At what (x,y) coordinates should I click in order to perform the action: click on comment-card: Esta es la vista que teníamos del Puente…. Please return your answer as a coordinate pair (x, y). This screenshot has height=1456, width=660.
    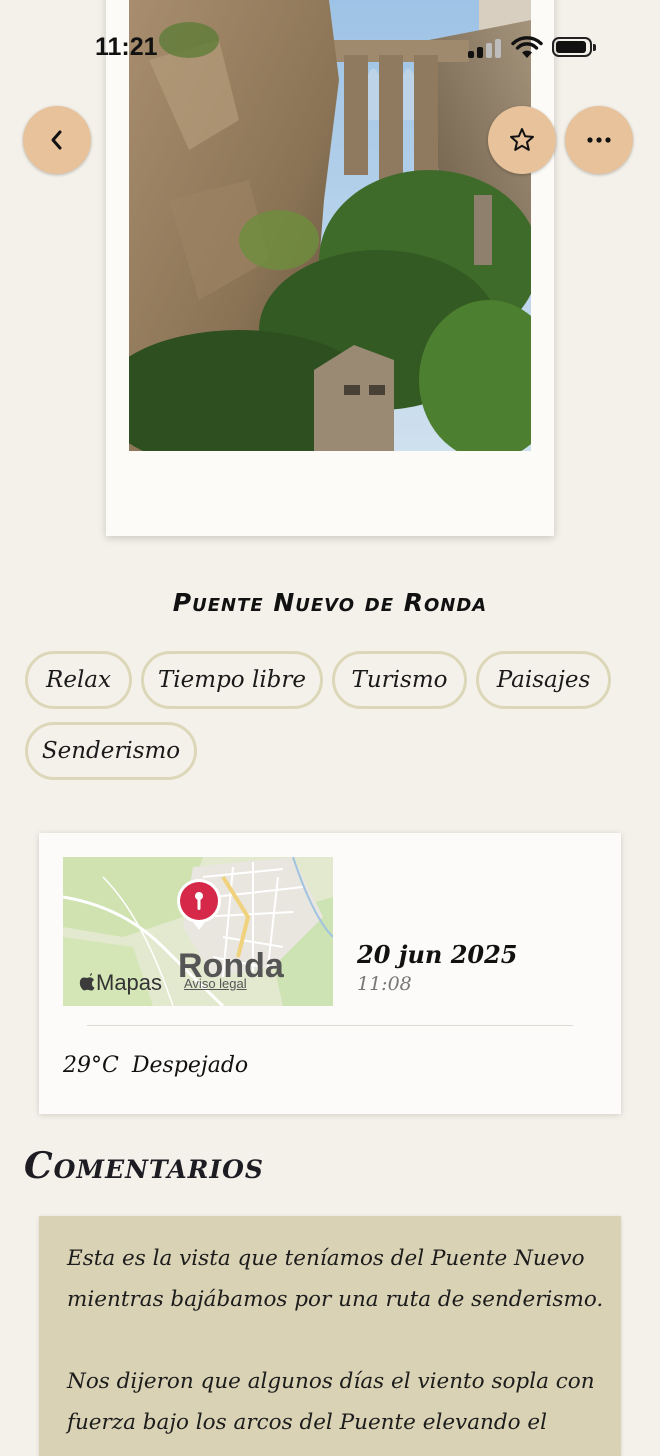
    Looking at the image, I should click on (330, 1336).